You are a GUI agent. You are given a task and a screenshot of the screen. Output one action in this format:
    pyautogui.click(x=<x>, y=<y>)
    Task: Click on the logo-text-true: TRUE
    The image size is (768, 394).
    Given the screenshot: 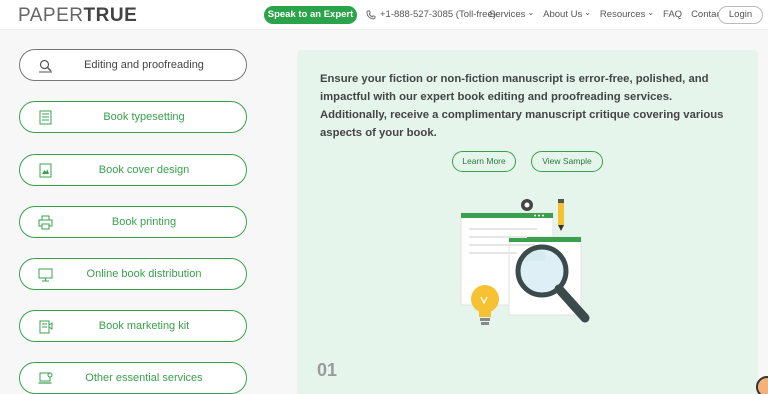 What is the action you would take?
    pyautogui.click(x=110, y=15)
    